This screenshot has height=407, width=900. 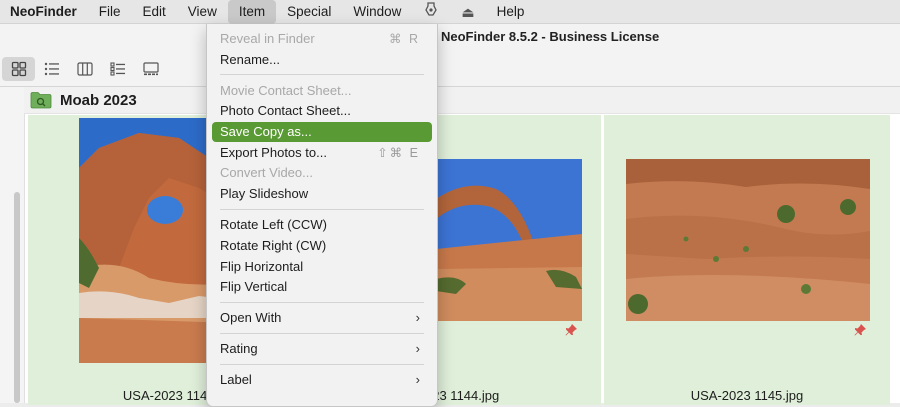 I want to click on gallery-view-button, so click(x=150, y=69).